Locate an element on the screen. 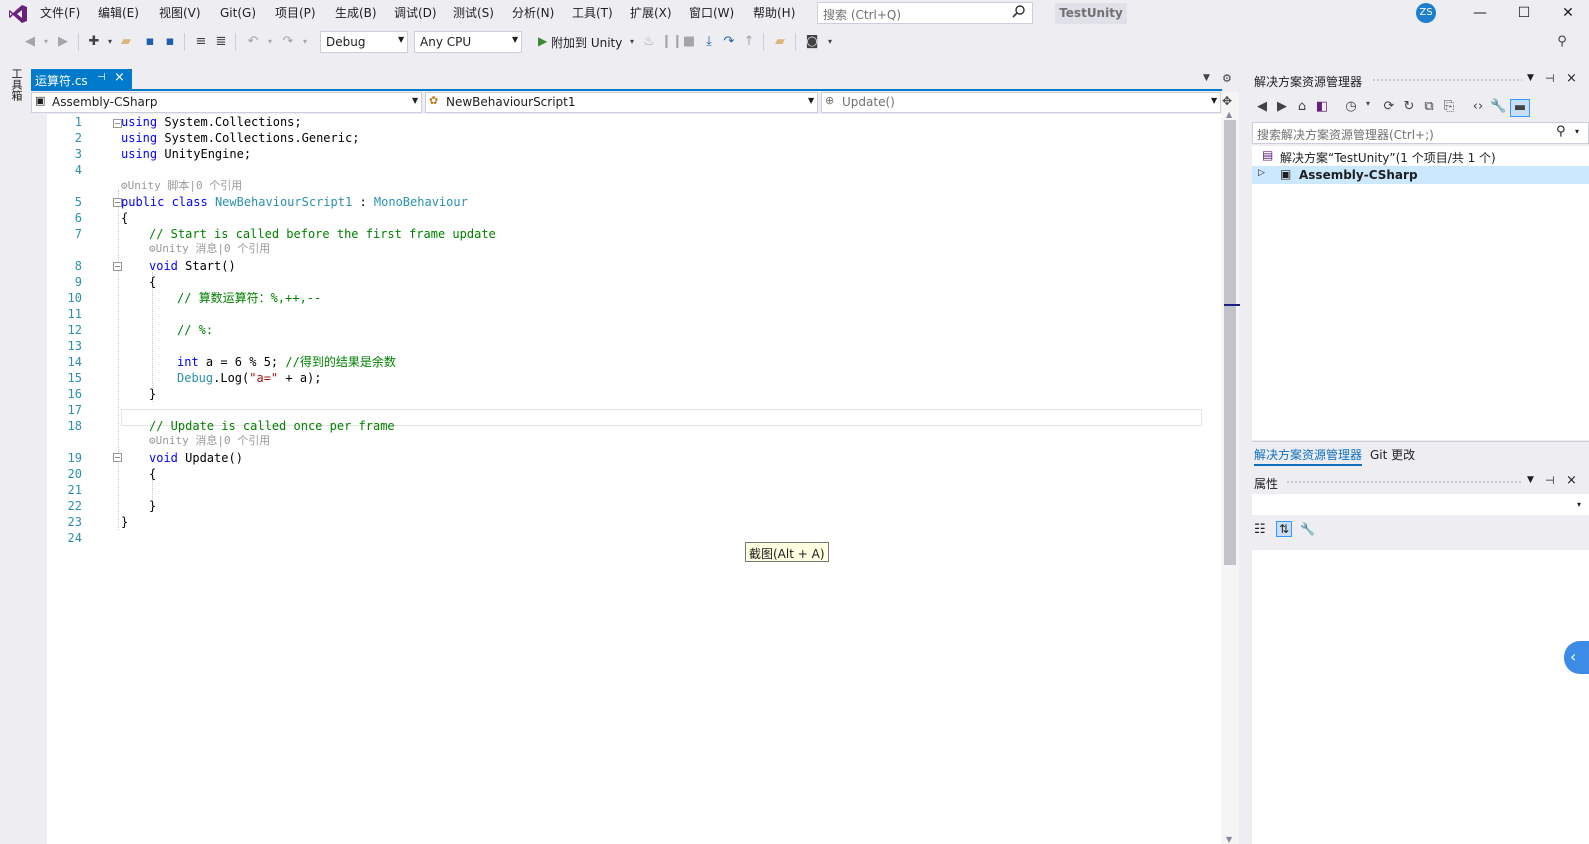  member-navigation-select: Update() is located at coordinates (1021, 102).